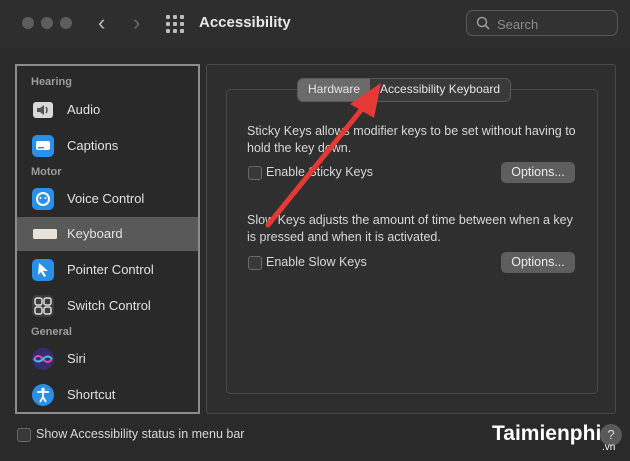 The height and width of the screenshot is (461, 630). Describe the element at coordinates (140, 434) in the screenshot. I see `show-status-menu-bar-label: Show Accessibility status in menu bar` at that location.